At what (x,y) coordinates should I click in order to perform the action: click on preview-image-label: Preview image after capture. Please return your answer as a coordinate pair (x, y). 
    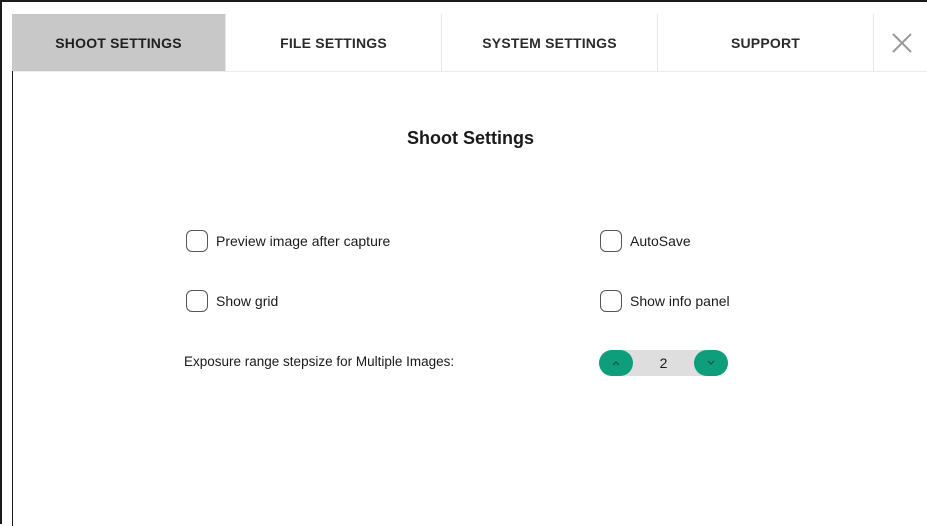
    Looking at the image, I should click on (303, 241).